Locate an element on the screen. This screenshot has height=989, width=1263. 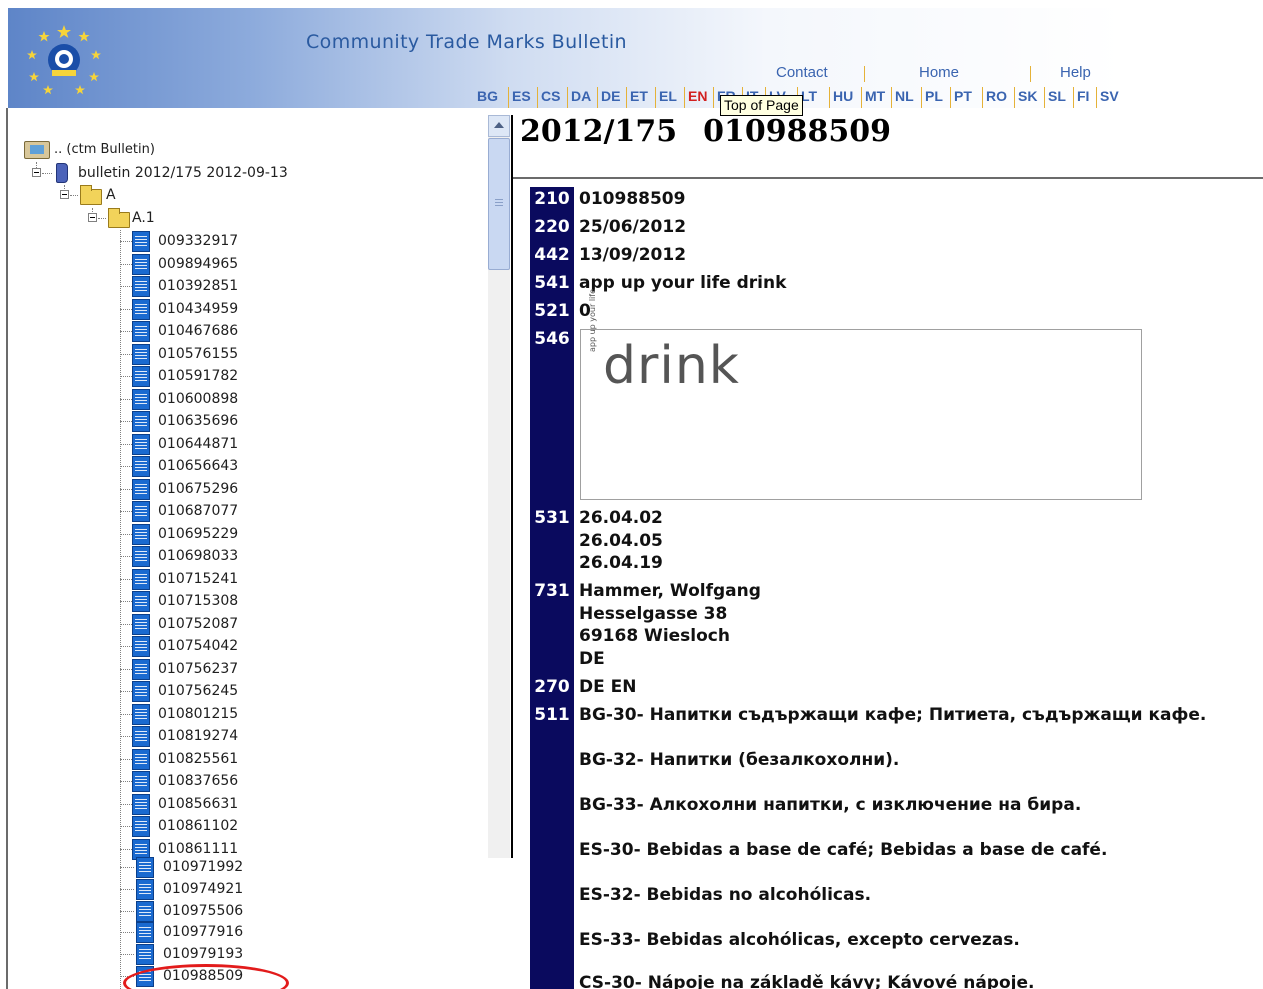
tree-item-7: 010600898 is located at coordinates (198, 399).